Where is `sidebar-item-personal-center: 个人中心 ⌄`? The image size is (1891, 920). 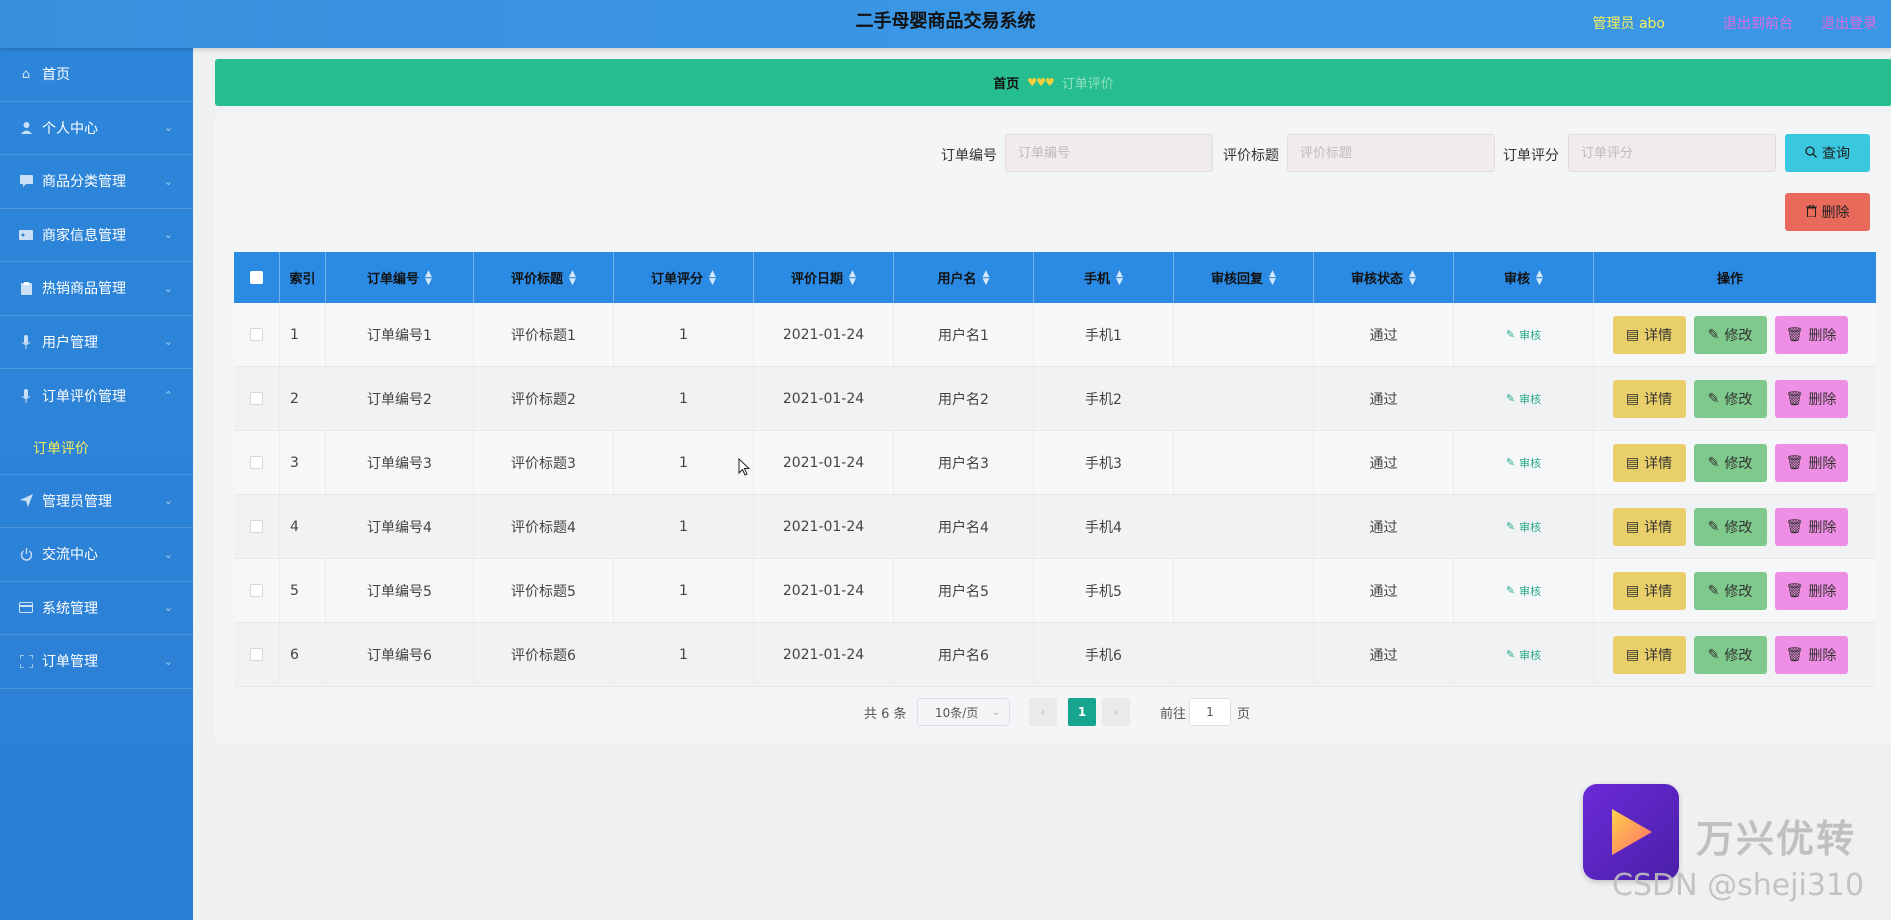
sidebar-item-personal-center: 个人中心 ⌄ is located at coordinates (96, 128).